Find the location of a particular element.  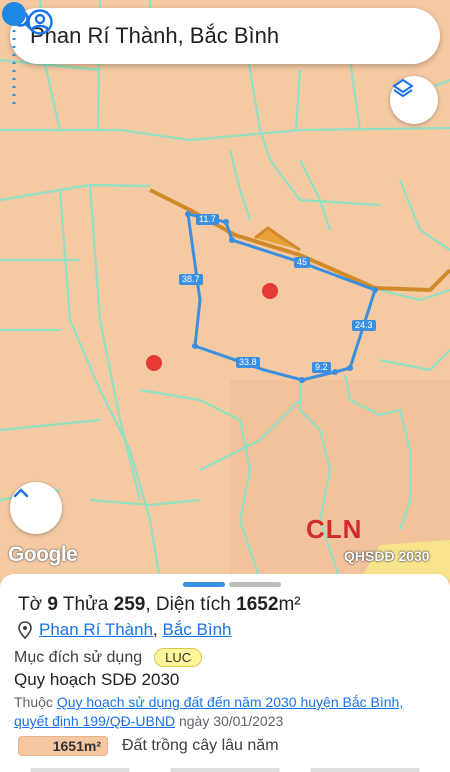

plan-title: Quy hoạch SDĐ 2030 is located at coordinates (97, 679).